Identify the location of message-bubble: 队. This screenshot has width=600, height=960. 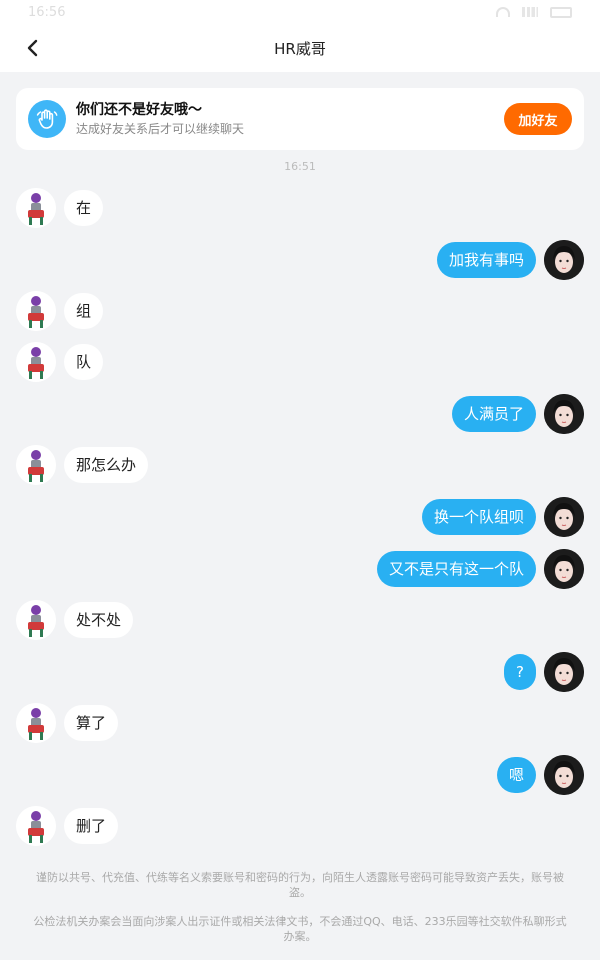
(84, 362).